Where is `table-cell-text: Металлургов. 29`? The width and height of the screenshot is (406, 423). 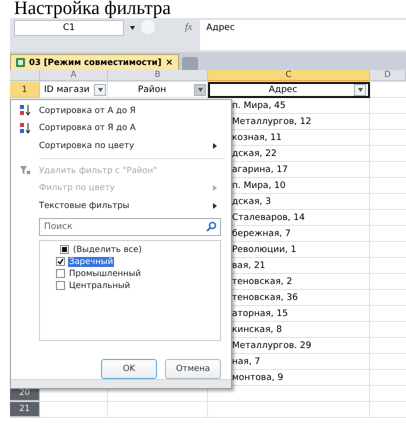 table-cell-text: Металлургов. 29 is located at coordinates (271, 346).